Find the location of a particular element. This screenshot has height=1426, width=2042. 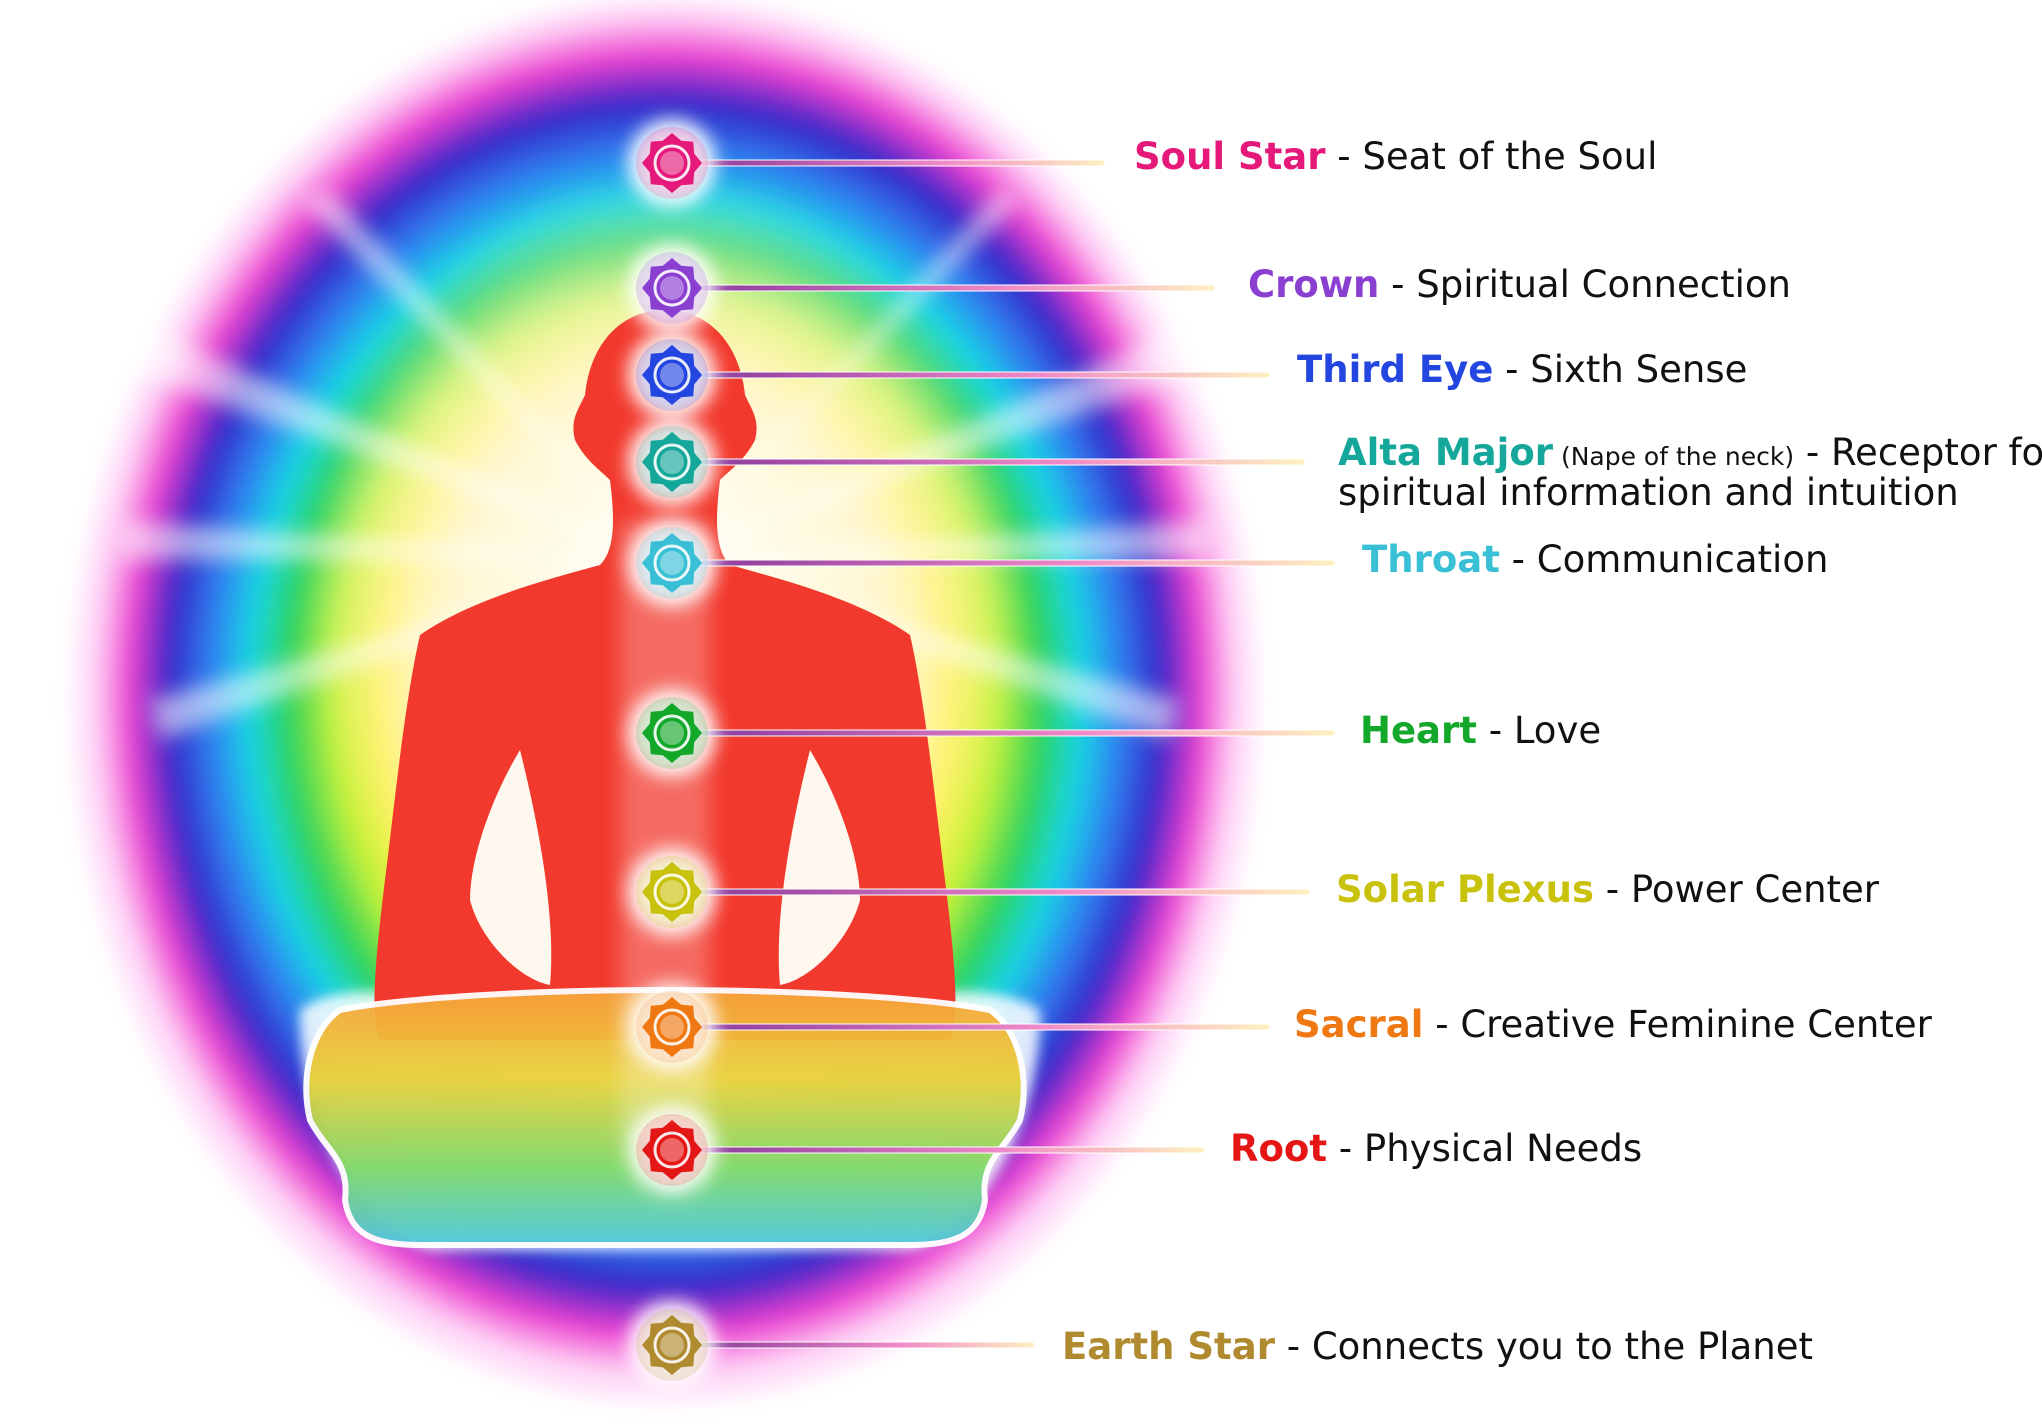

chakra-description: Creative Feminine Center is located at coordinates (1696, 1024).